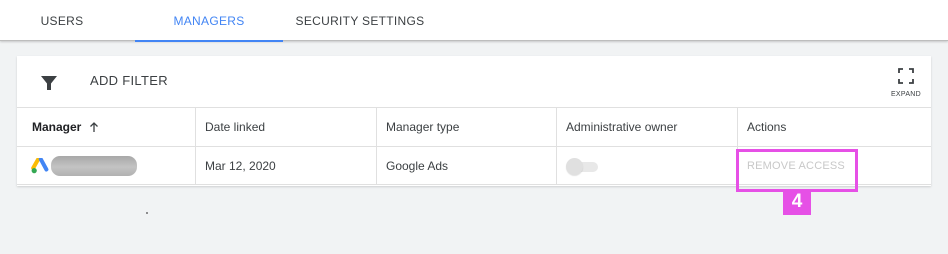  What do you see at coordinates (574, 166) in the screenshot?
I see `toggle-knob` at bounding box center [574, 166].